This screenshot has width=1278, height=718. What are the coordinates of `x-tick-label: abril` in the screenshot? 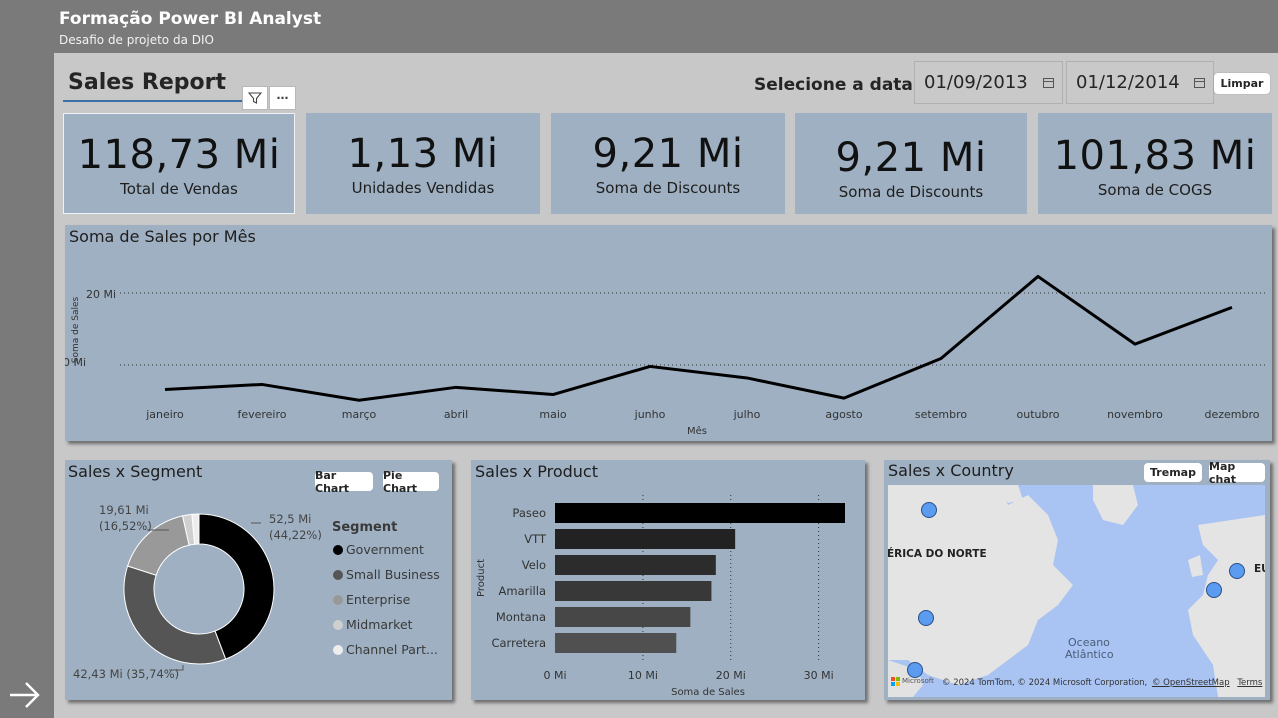 It's located at (456, 414).